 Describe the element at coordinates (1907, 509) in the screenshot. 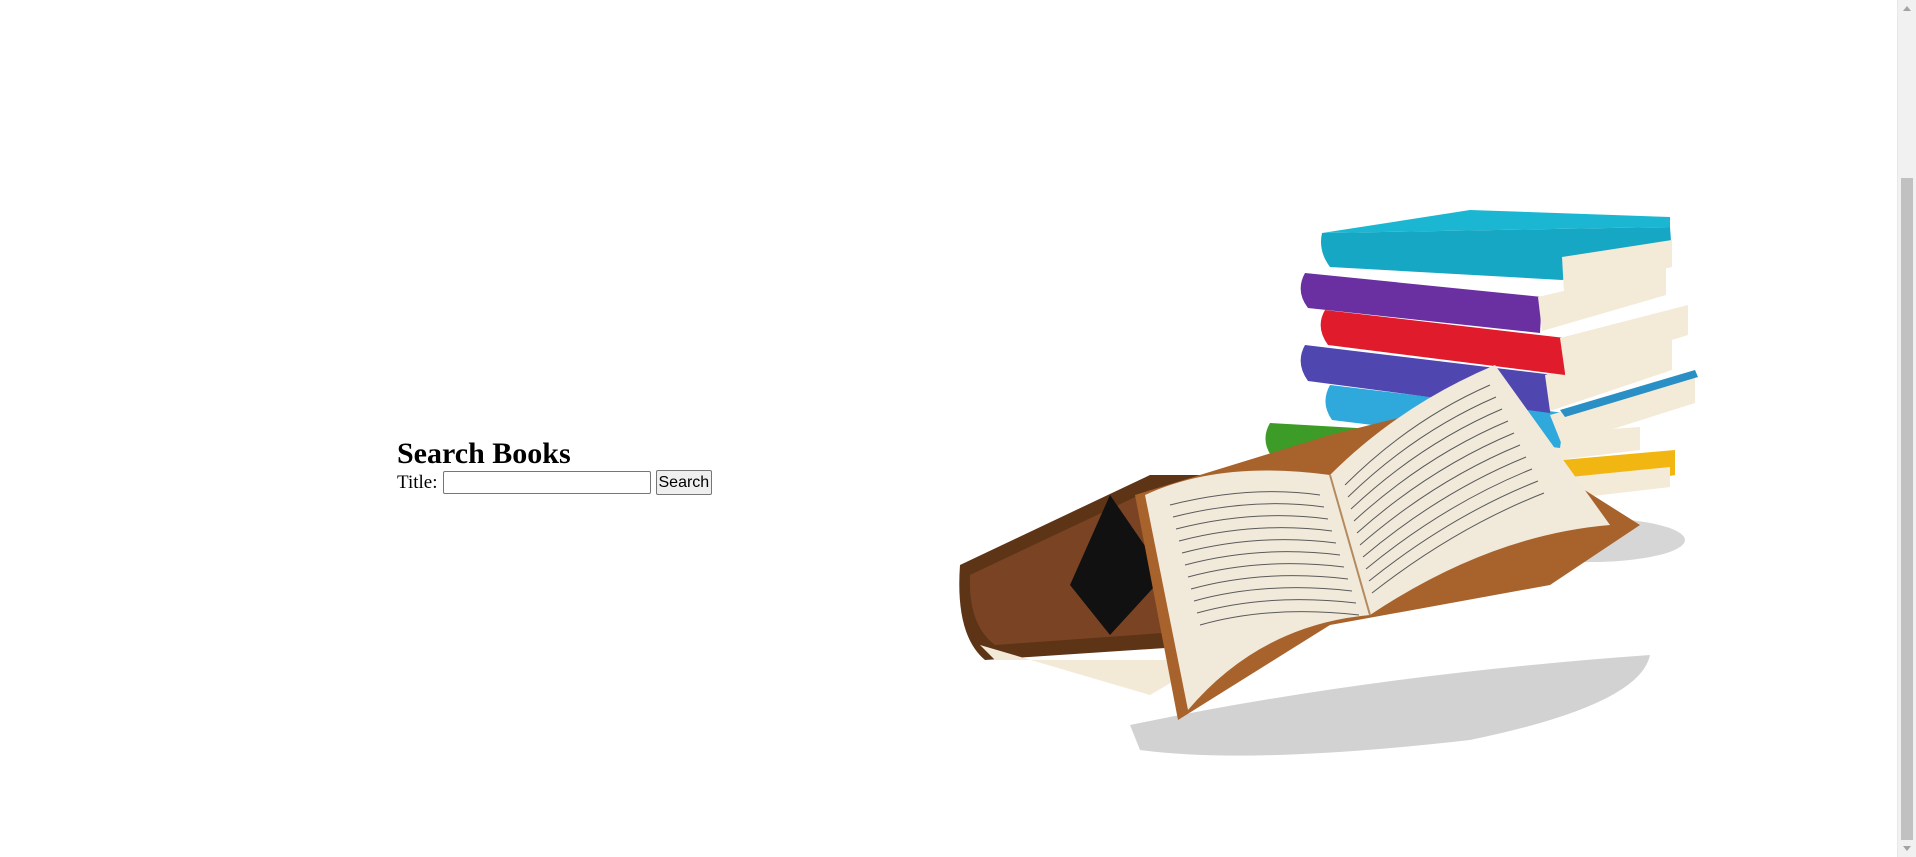

I see `scrollbar-thumb` at that location.